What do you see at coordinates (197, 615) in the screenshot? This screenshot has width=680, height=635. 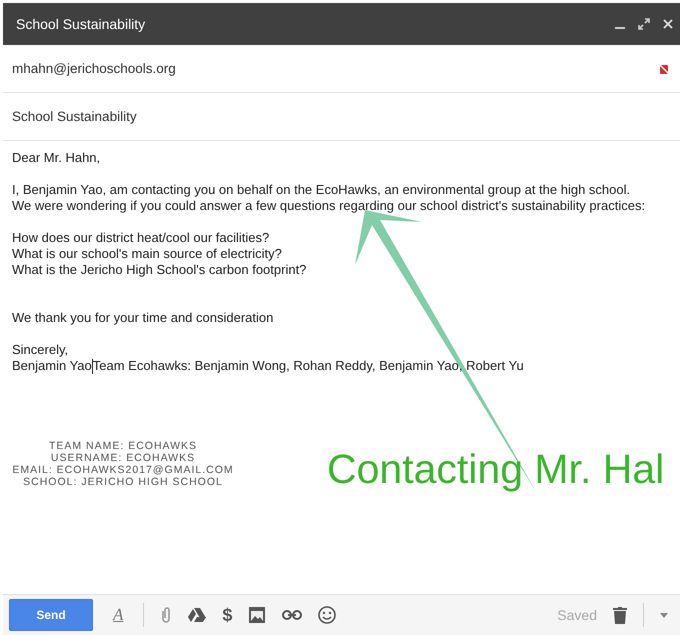 I see `drive-icon` at bounding box center [197, 615].